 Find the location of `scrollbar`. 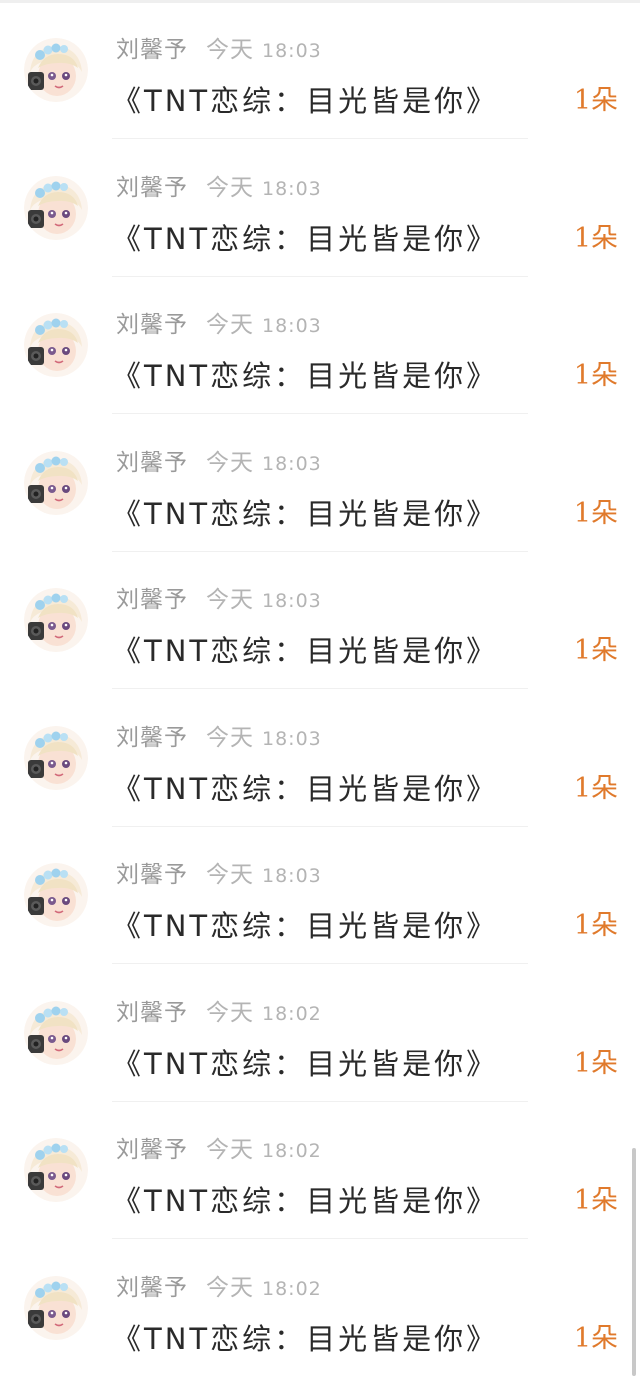

scrollbar is located at coordinates (634, 1262).